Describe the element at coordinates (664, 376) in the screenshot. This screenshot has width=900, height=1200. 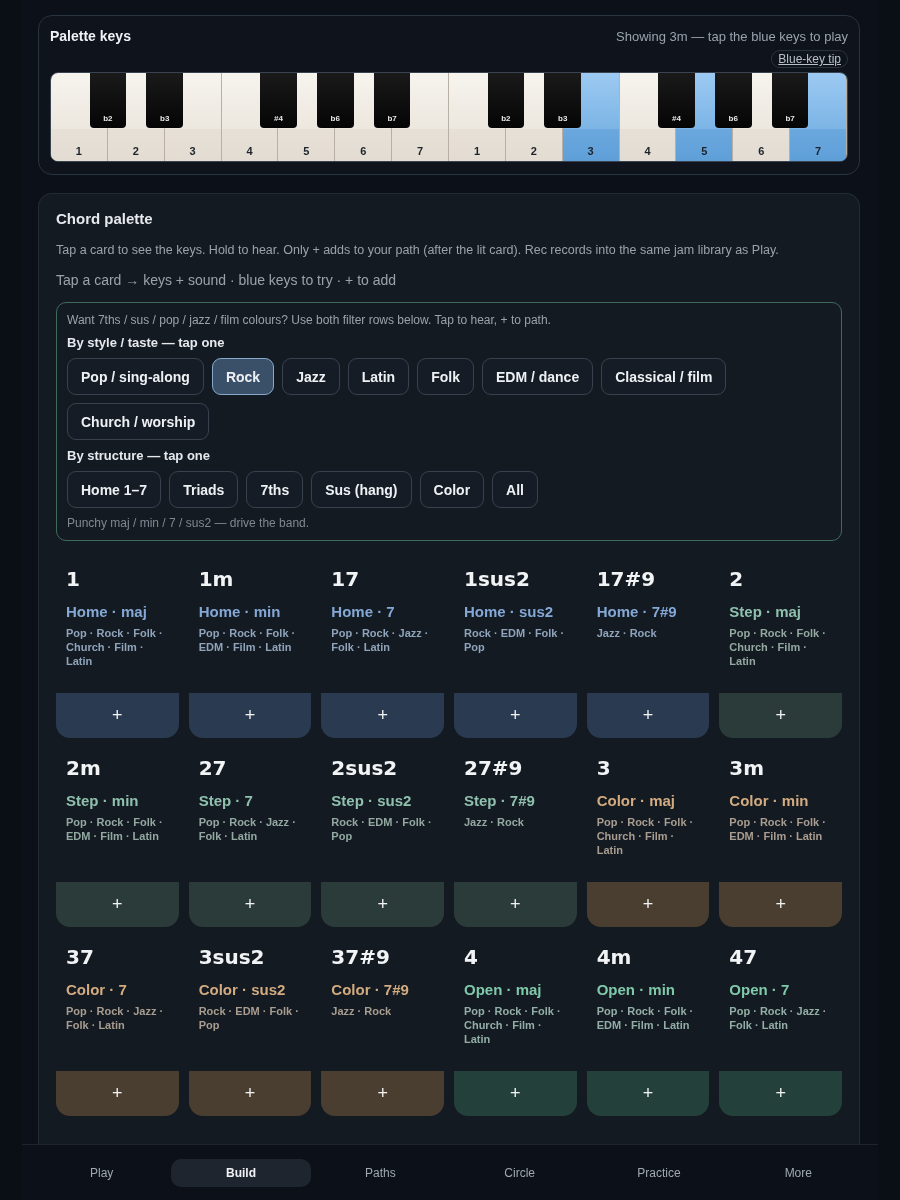
I see `filter-chip: Classical / film` at that location.